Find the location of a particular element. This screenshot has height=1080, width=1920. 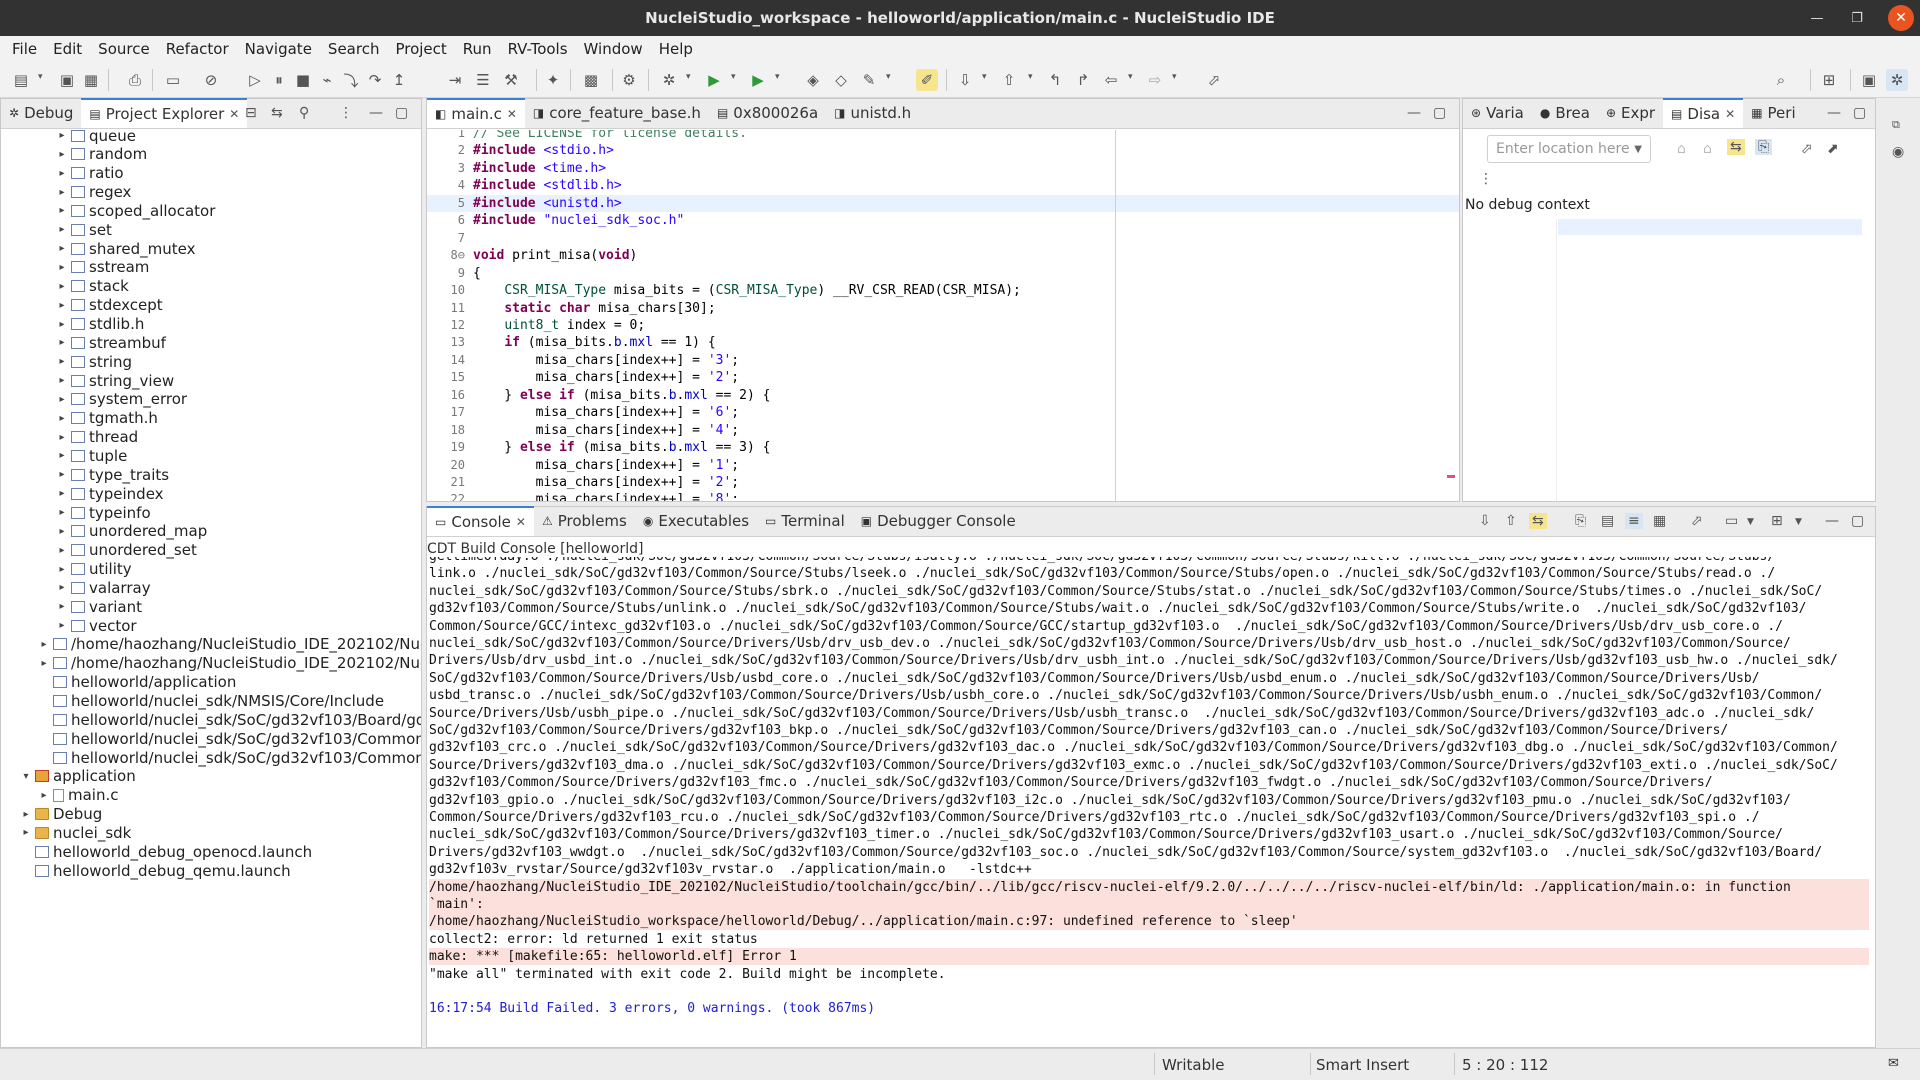

forward-icon: ⇨ is located at coordinates (1155, 80).